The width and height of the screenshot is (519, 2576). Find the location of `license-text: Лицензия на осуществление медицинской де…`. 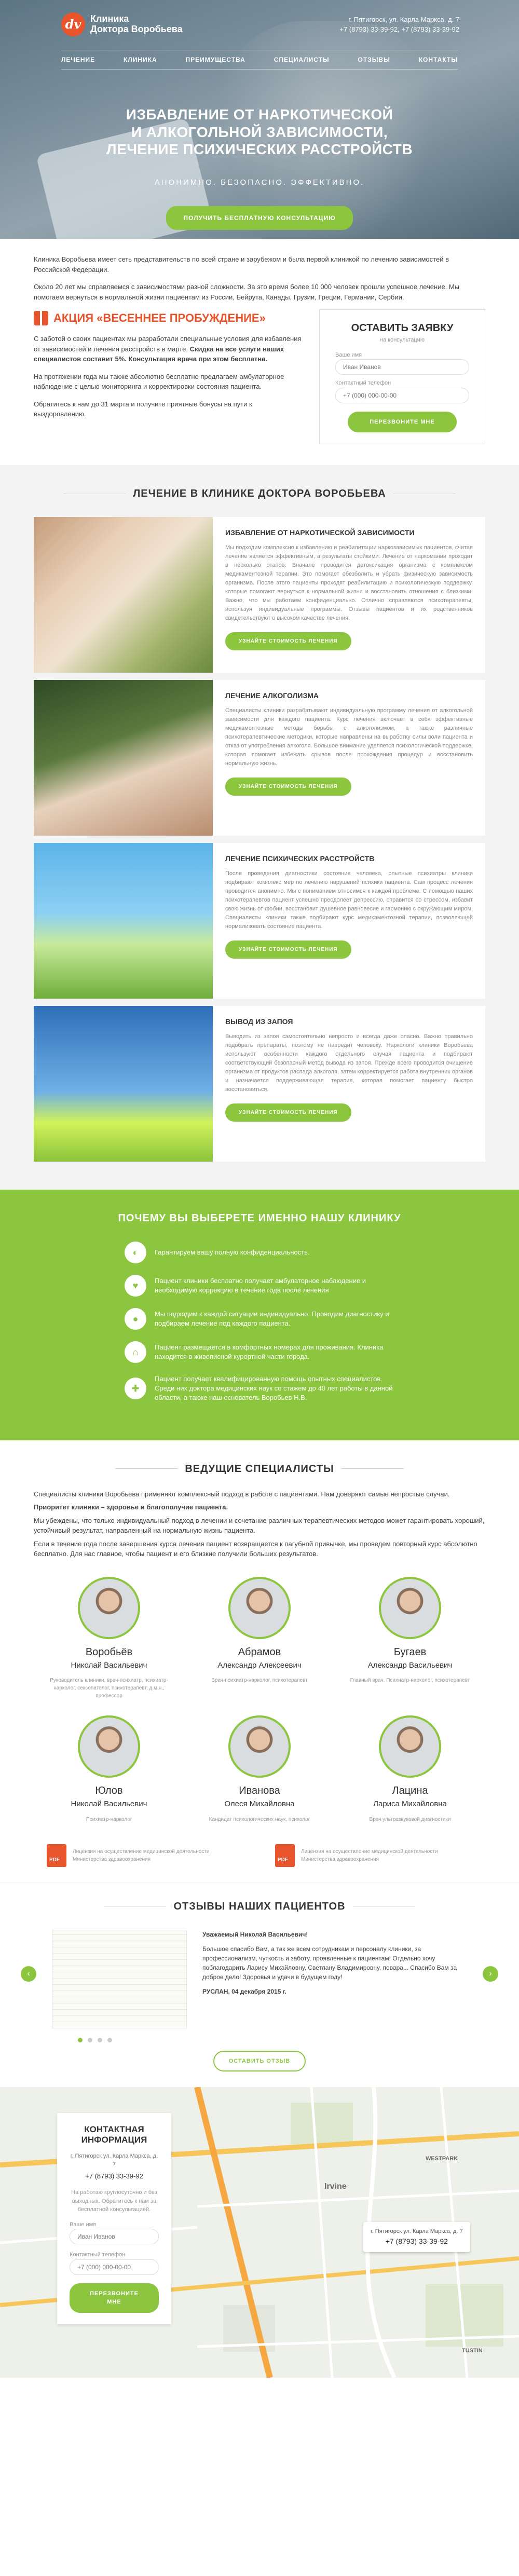

license-text: Лицензия на осуществление медицинской де… is located at coordinates (141, 1855).